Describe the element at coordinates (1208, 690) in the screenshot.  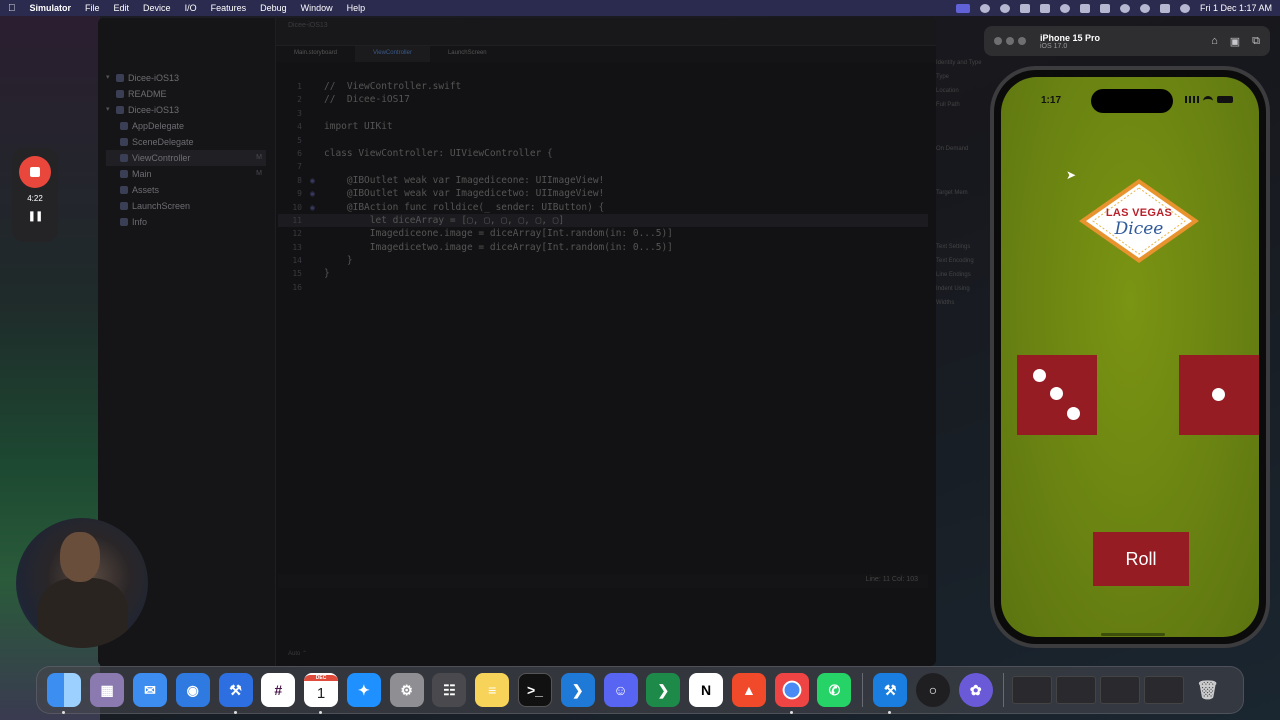
I see `trash-icon: 🗑` at that location.